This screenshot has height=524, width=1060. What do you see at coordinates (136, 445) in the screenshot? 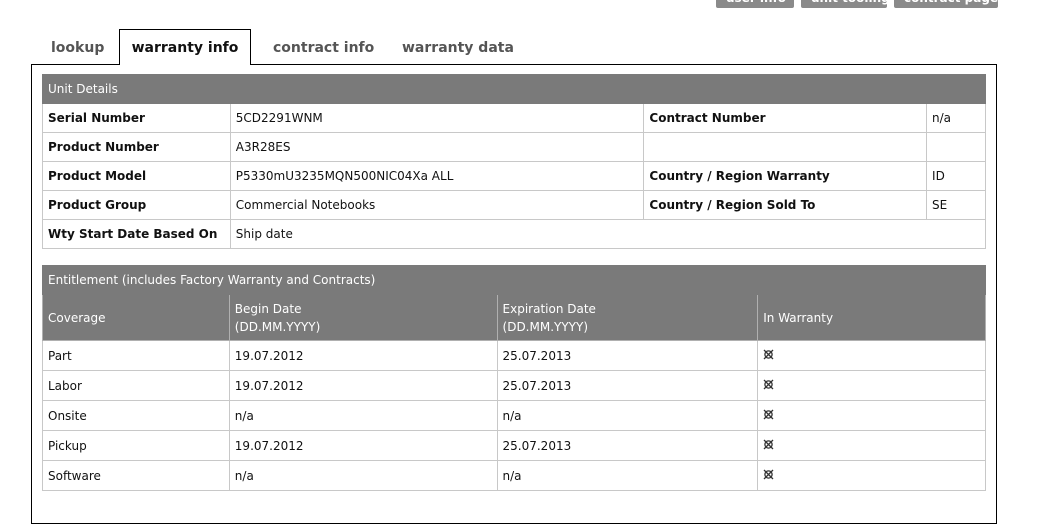
I see `coverage-cell: Pickup` at bounding box center [136, 445].